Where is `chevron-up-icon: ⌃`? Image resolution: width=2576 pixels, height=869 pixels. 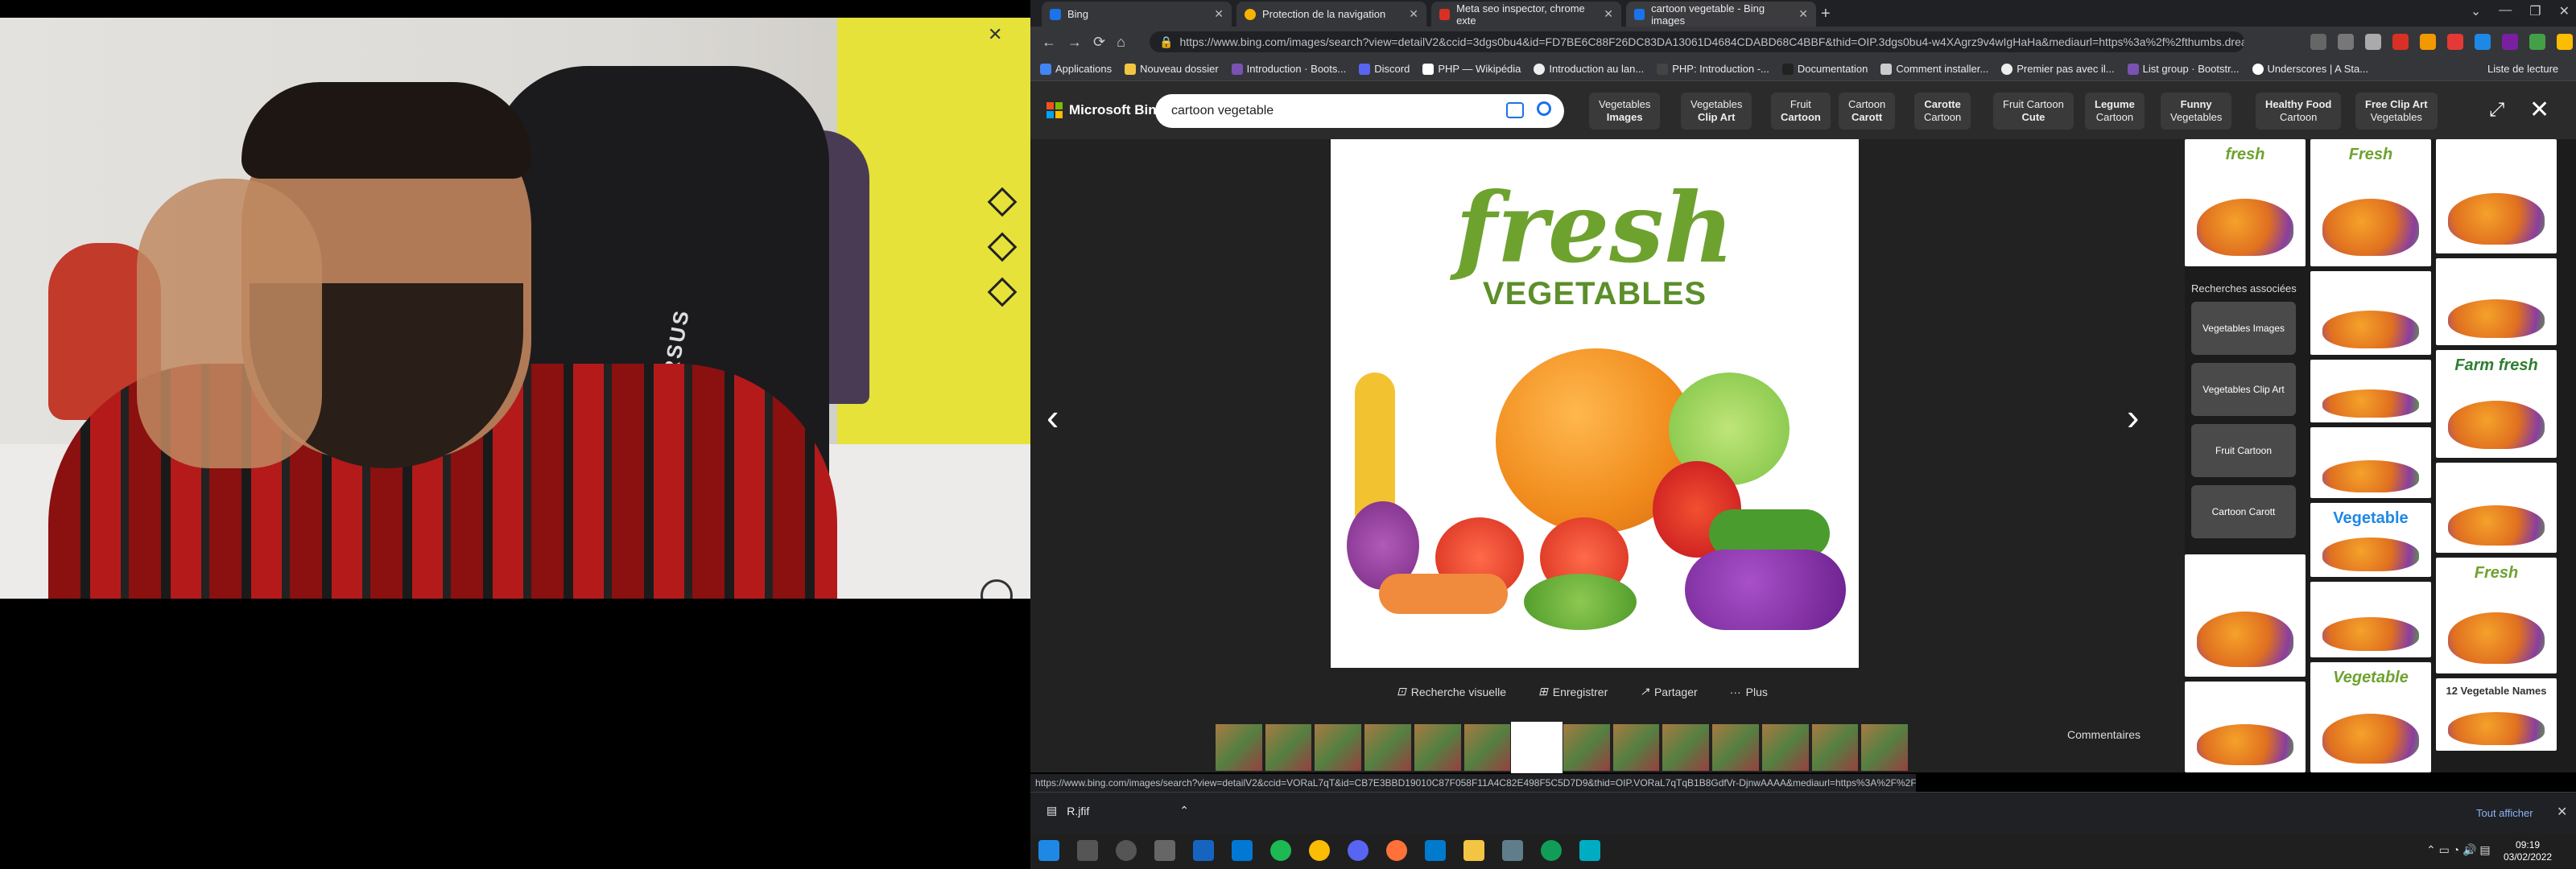
chevron-up-icon: ⌃ is located at coordinates (1184, 811).